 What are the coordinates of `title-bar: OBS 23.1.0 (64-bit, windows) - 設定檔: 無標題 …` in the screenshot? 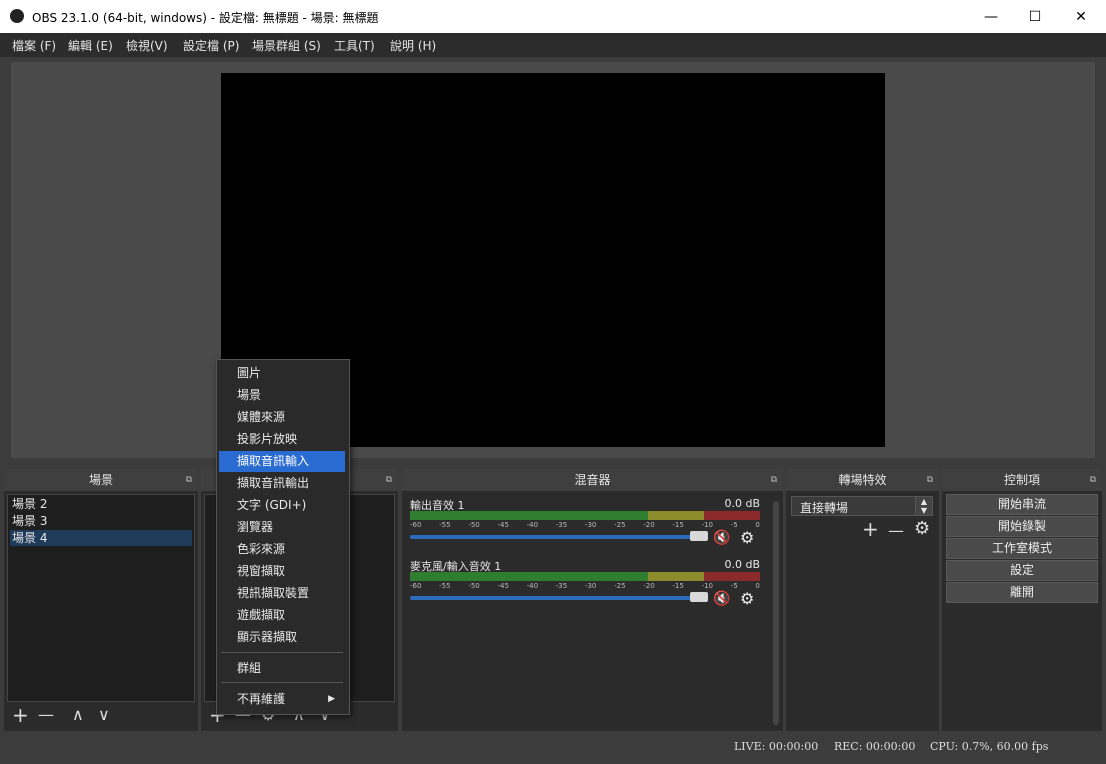 It's located at (553, 16).